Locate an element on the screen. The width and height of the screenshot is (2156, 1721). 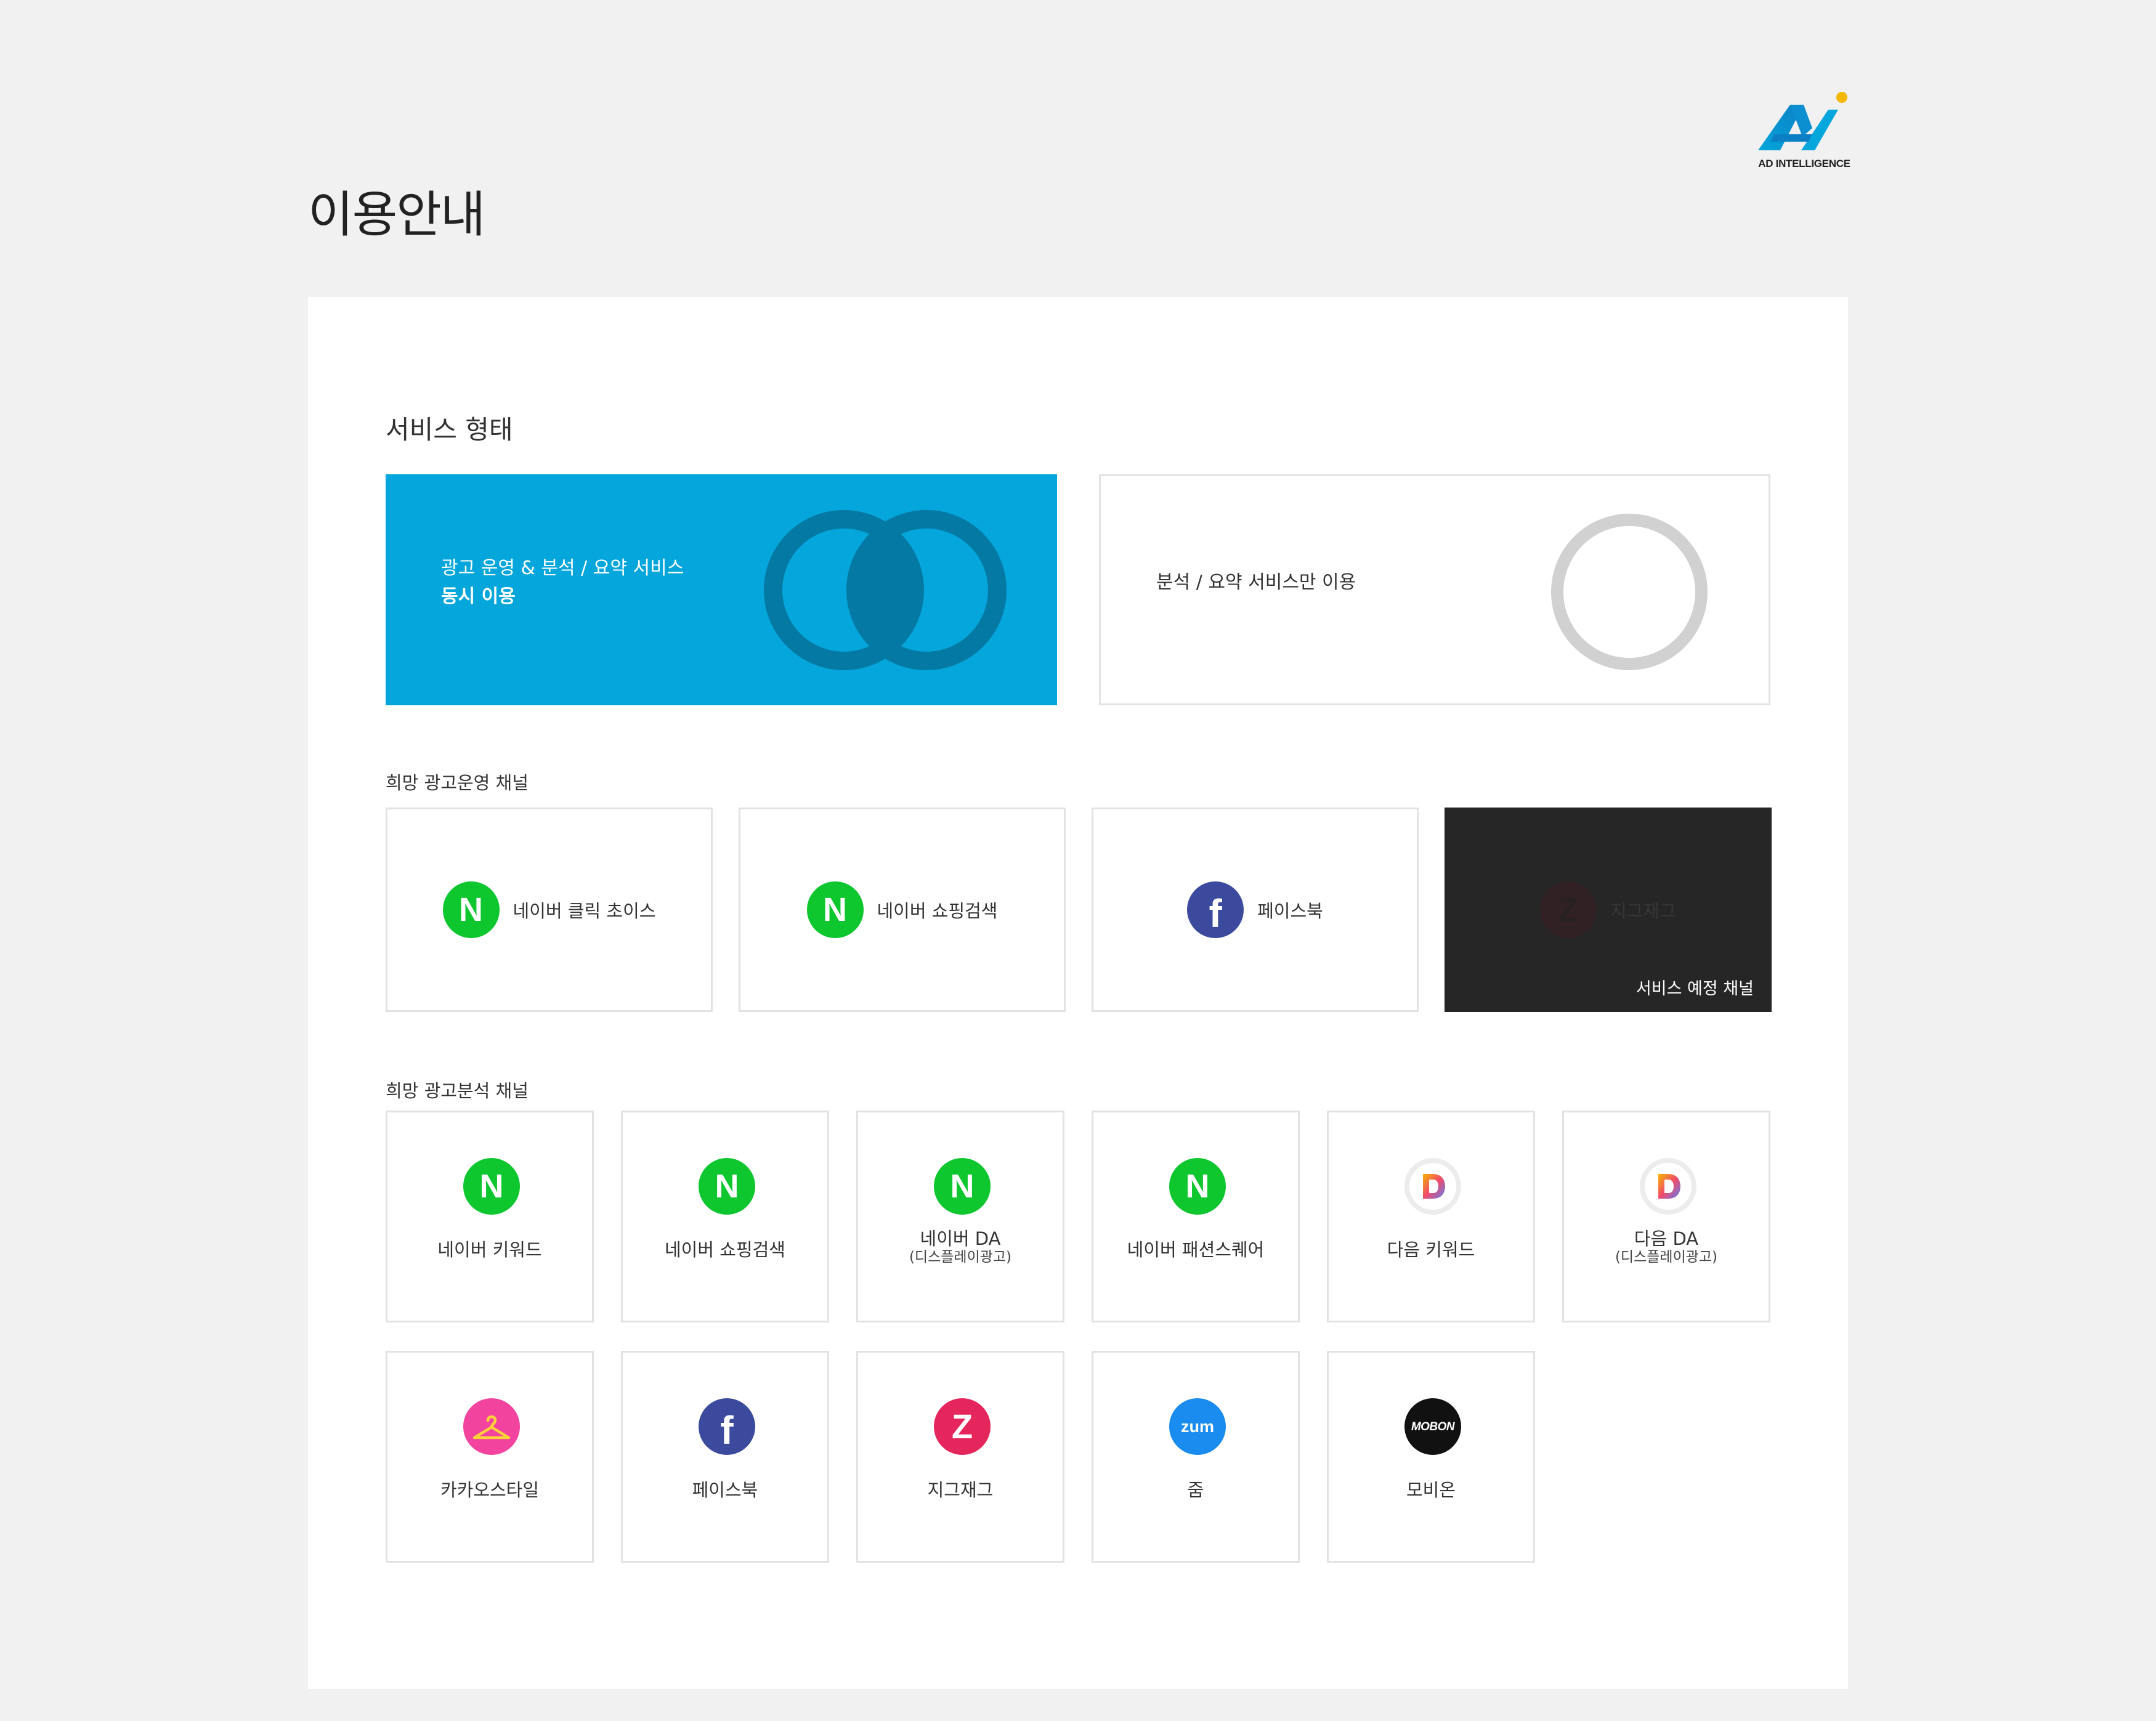
page-title: 이용안내 is located at coordinates (396, 214).